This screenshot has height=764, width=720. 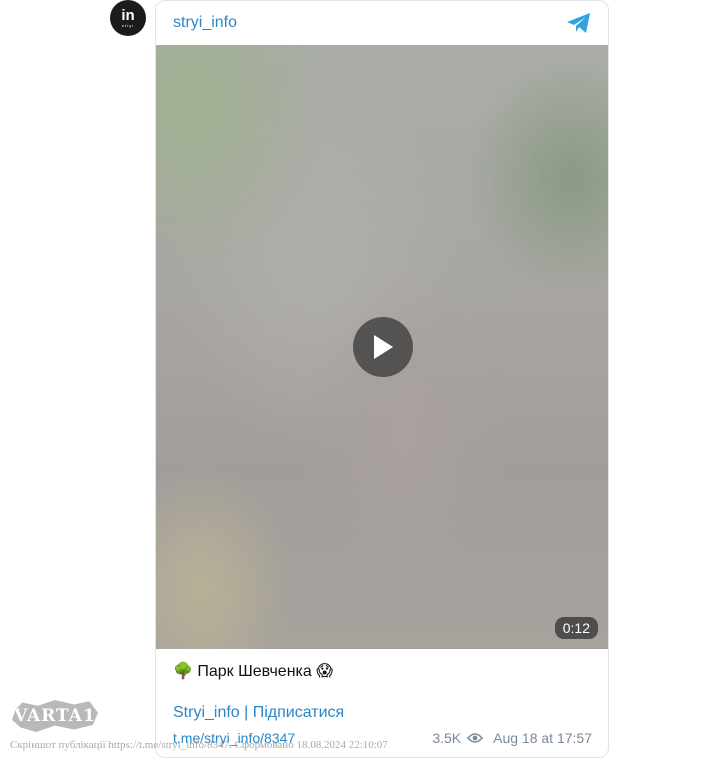 I want to click on post-caption: 🌳 Парк Шевченка 😱, so click(x=253, y=671).